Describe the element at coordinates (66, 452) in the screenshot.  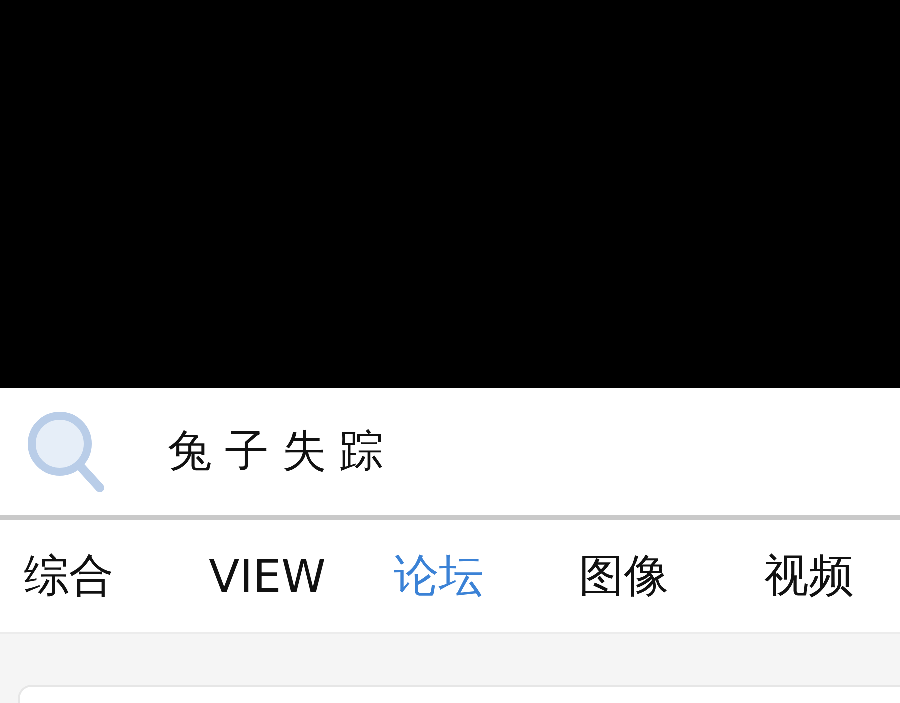
I see `search-icon` at that location.